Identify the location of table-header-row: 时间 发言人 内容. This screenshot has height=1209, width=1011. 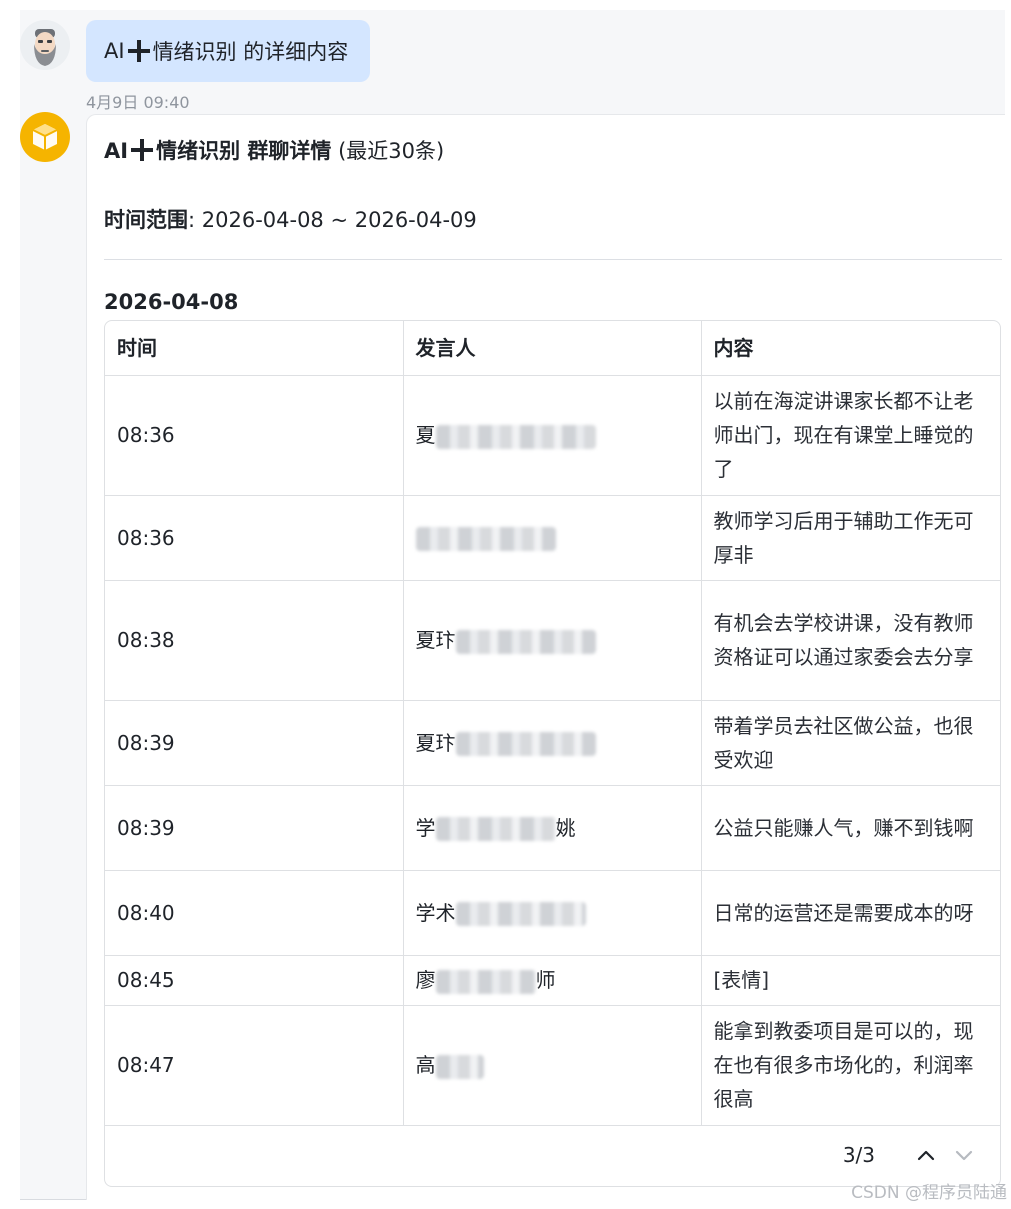
(552, 348).